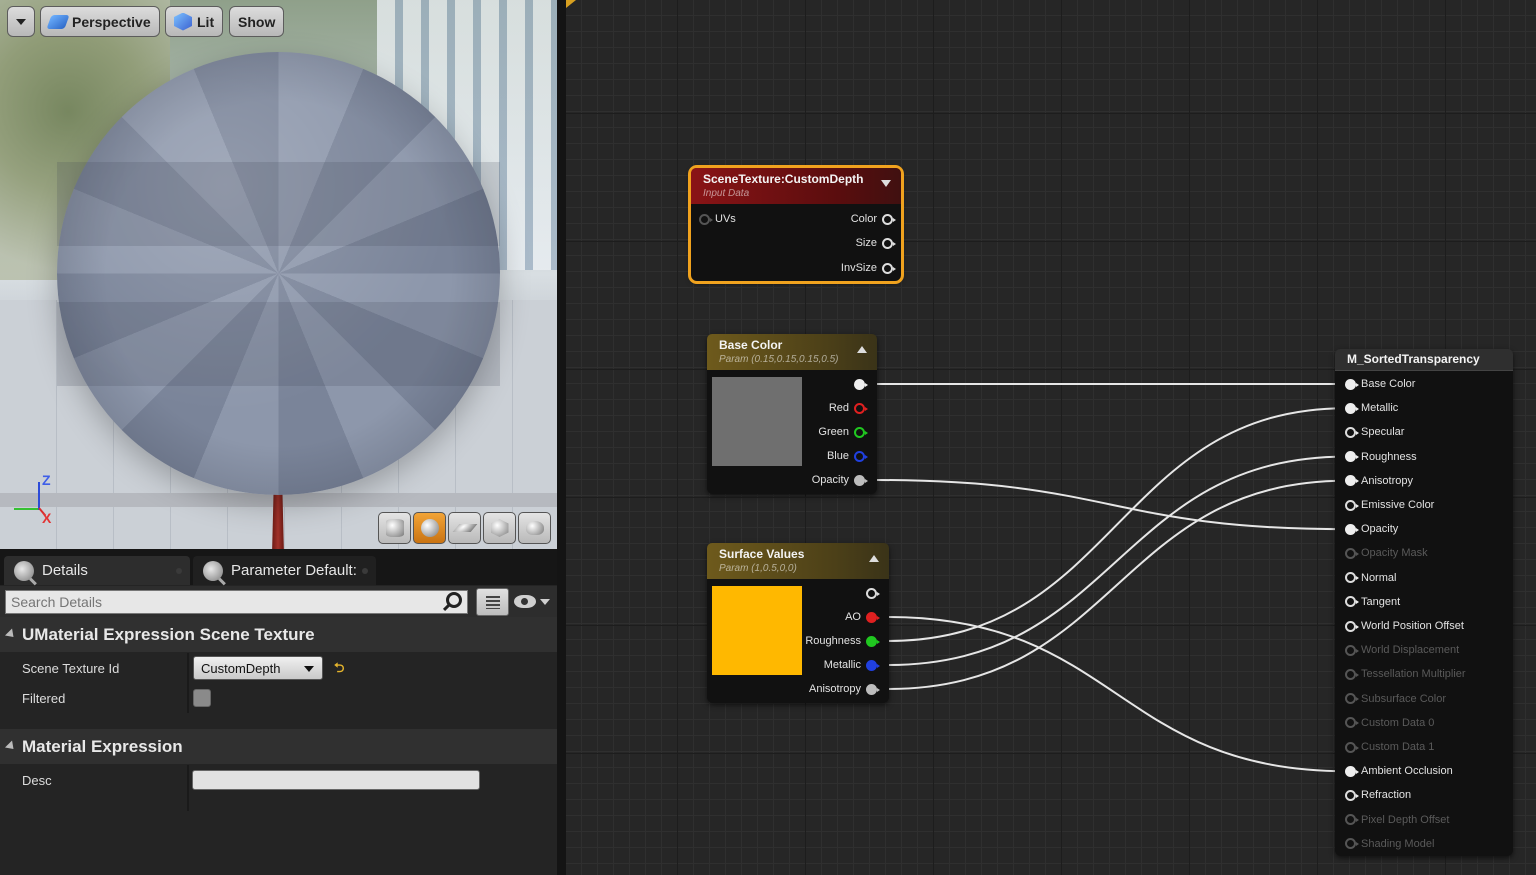  I want to click on preview-sphere-button, so click(429, 528).